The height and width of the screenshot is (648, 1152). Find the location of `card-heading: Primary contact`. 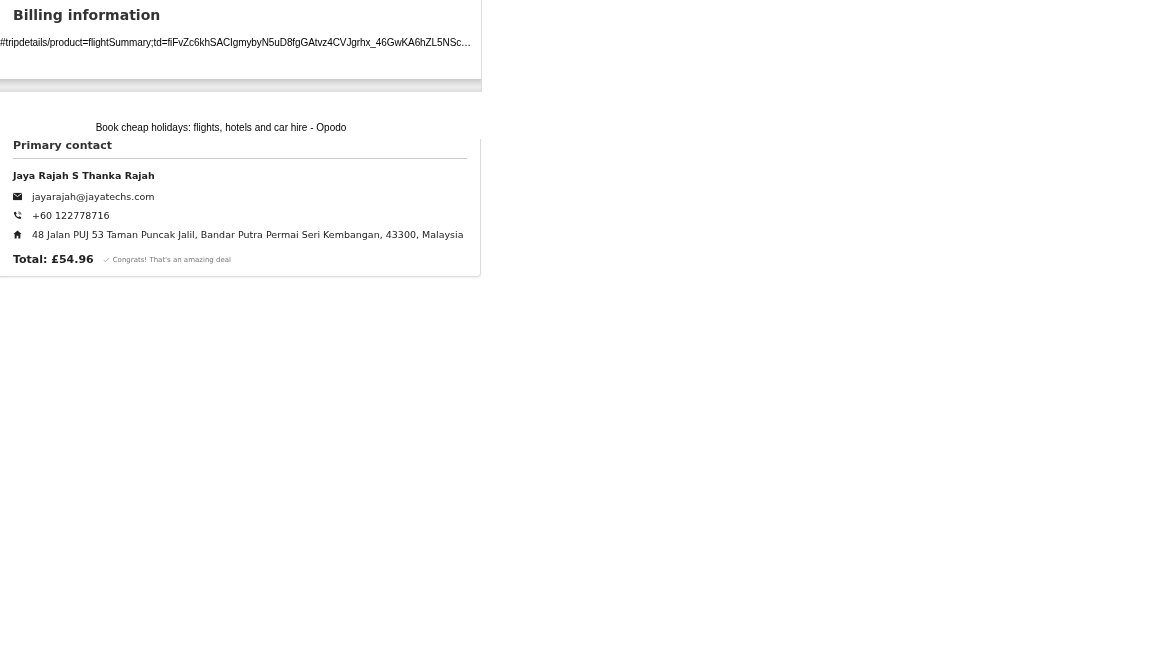

card-heading: Primary contact is located at coordinates (240, 149).